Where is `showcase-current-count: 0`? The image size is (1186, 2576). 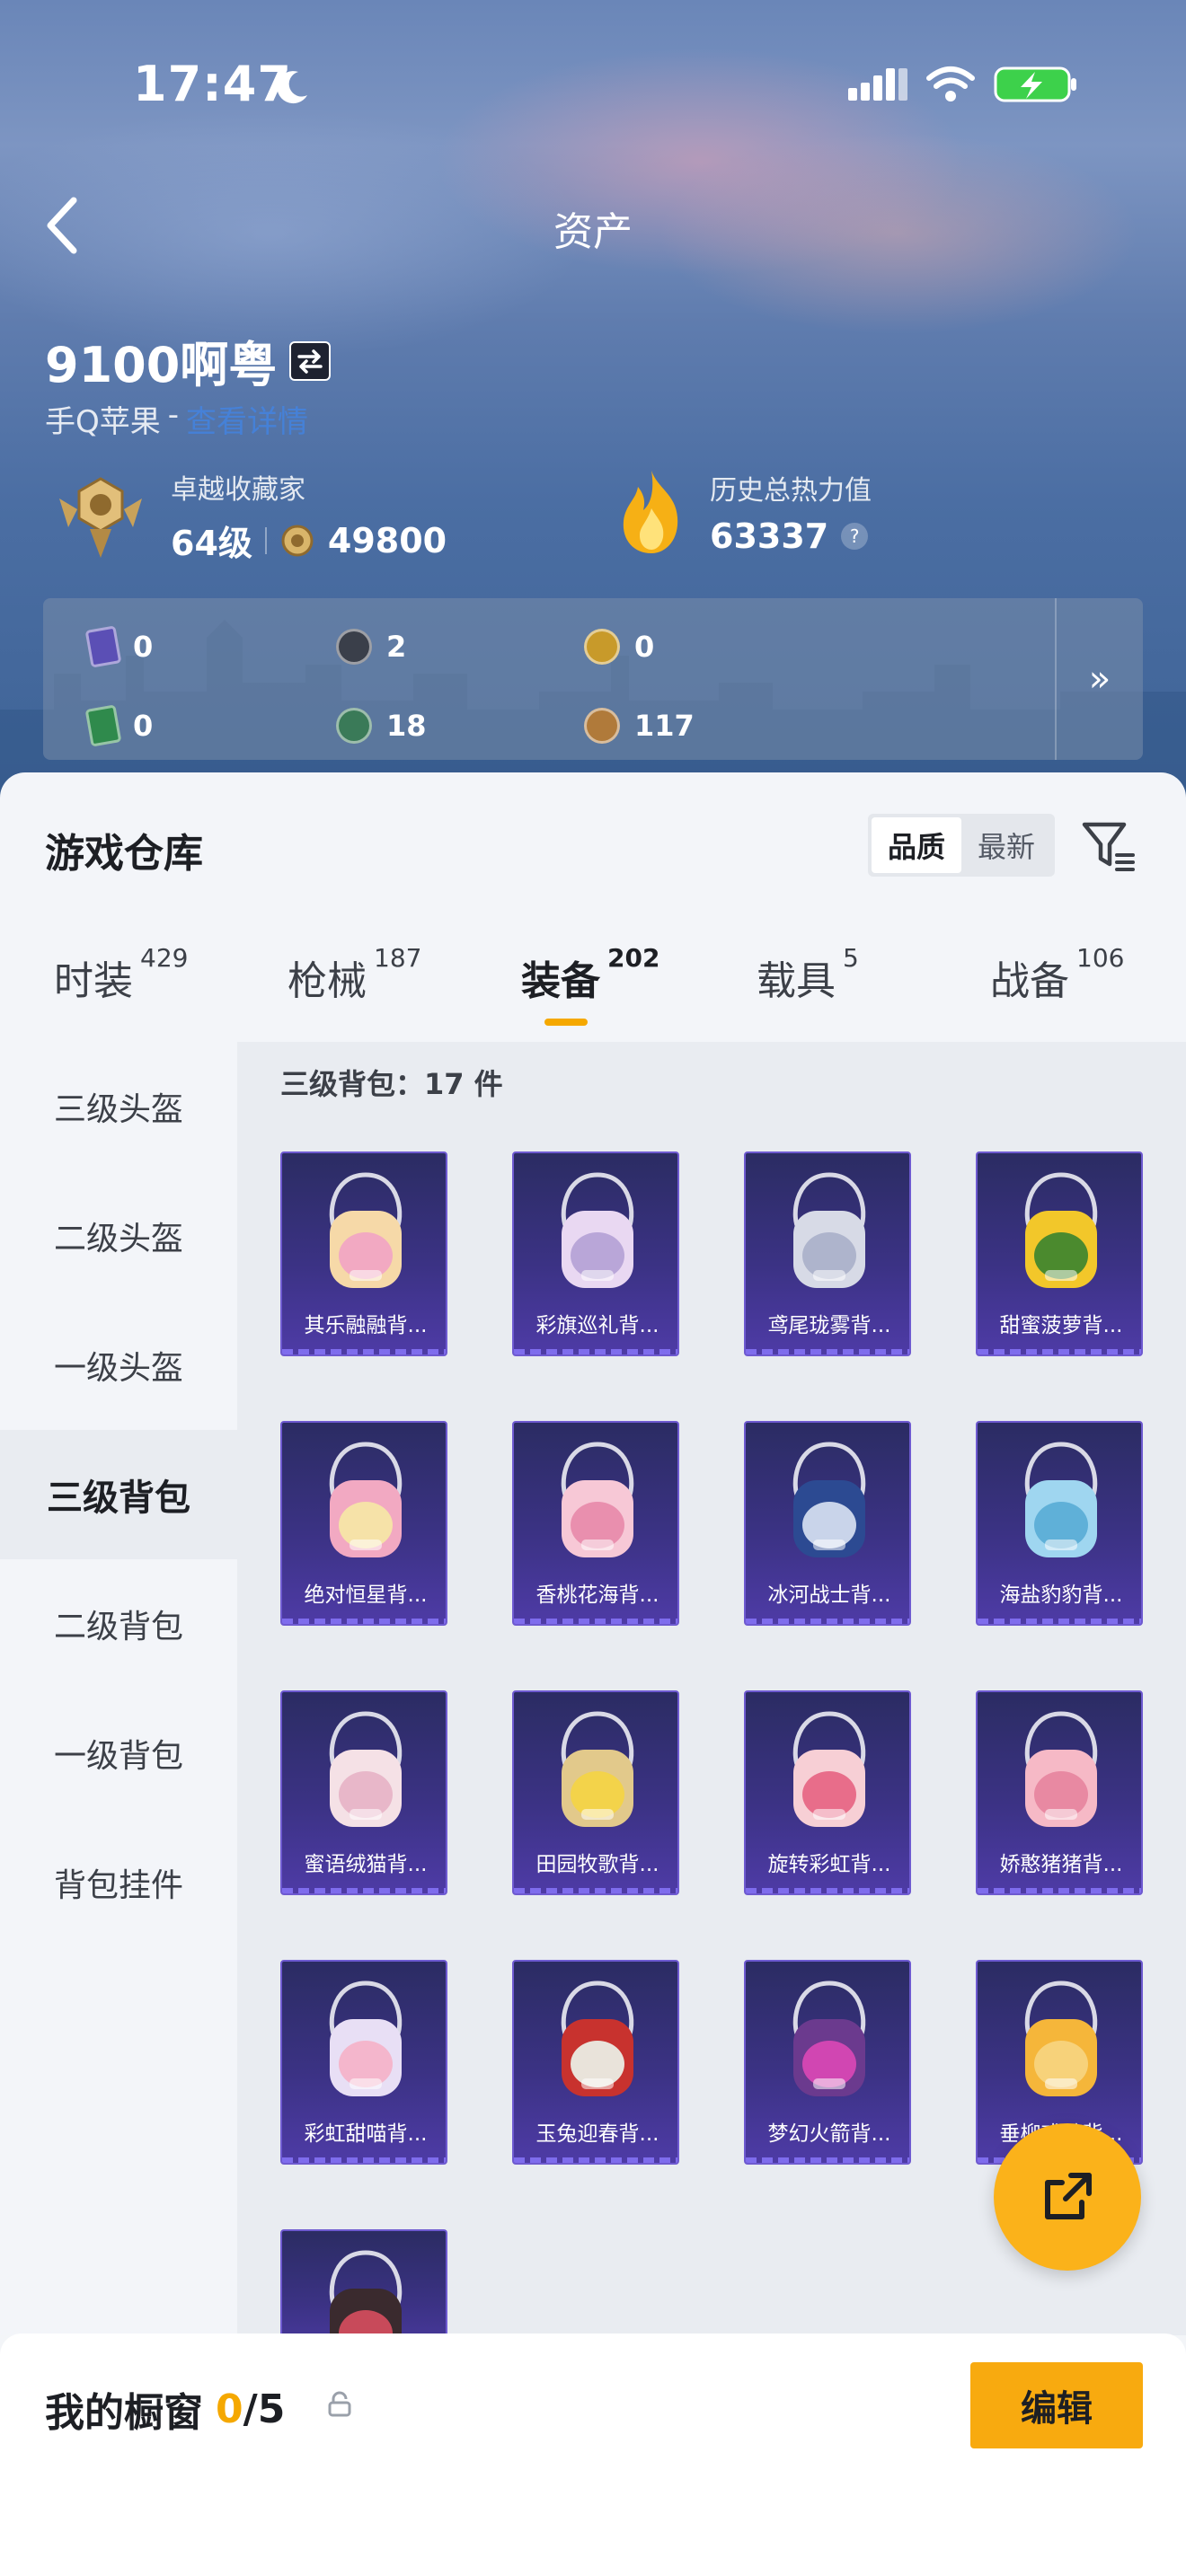 showcase-current-count: 0 is located at coordinates (229, 2409).